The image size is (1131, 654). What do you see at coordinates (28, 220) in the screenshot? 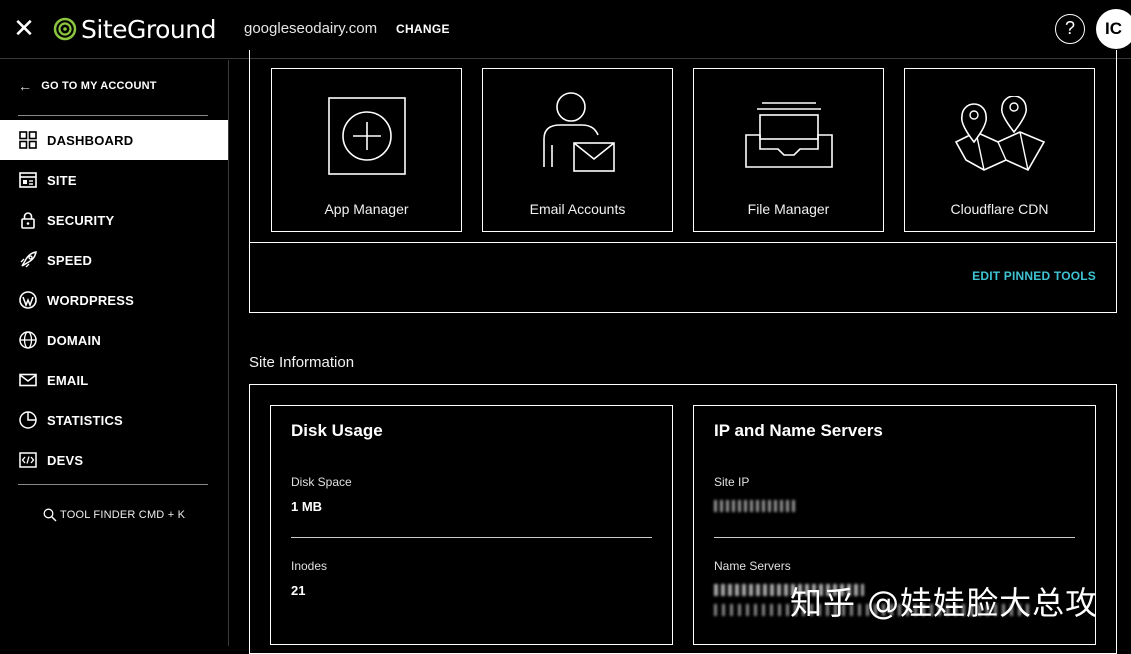
I see `lock-icon` at bounding box center [28, 220].